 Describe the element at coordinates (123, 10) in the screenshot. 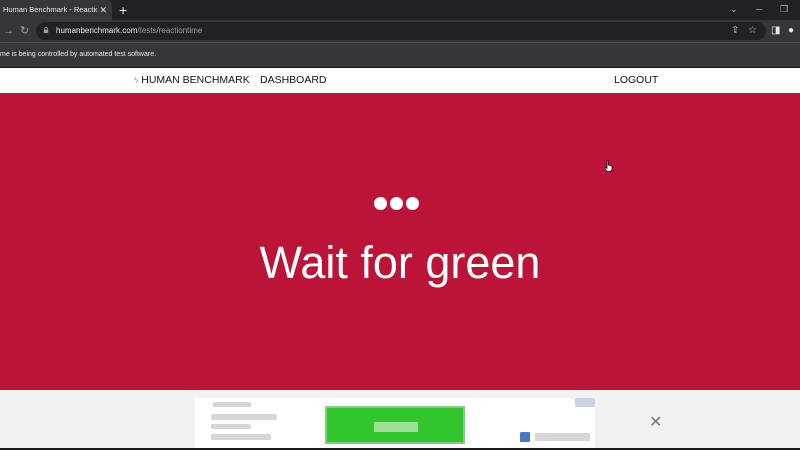

I see `new-tab-icon: +` at that location.